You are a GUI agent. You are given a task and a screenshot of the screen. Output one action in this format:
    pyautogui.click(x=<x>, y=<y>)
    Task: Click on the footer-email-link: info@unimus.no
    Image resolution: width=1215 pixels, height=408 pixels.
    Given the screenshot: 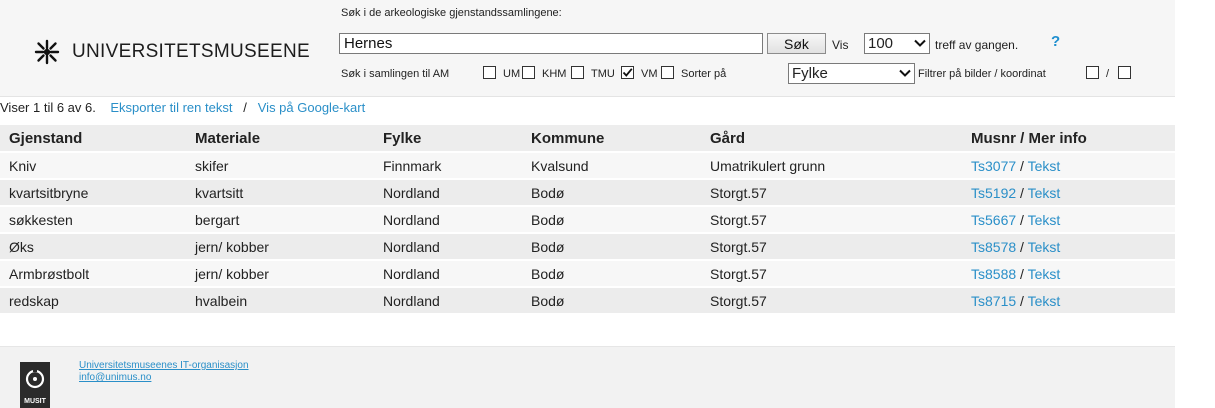 What is the action you would take?
    pyautogui.click(x=115, y=378)
    